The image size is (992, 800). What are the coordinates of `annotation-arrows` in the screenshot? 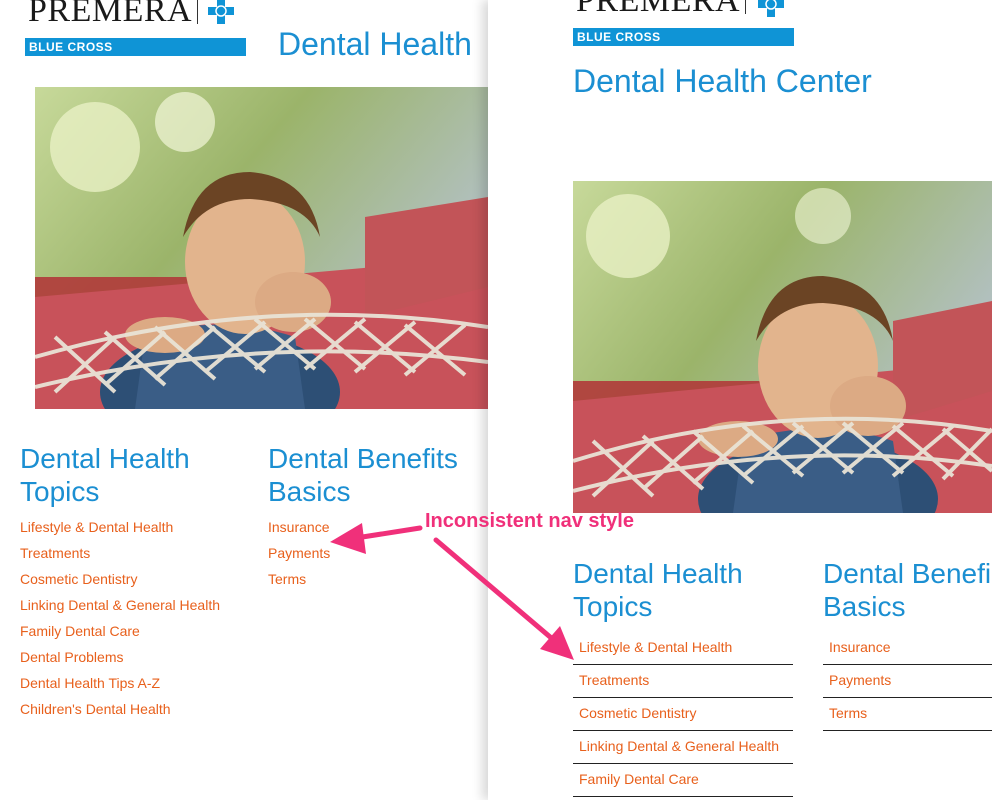 It's located at (452, 591).